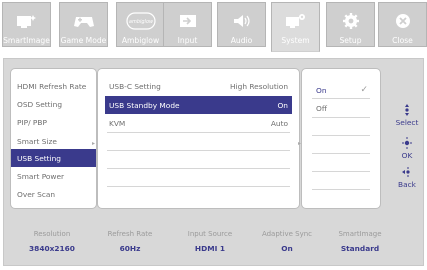  What do you see at coordinates (53, 104) in the screenshot?
I see `menu-item-osd-setting: OSD Setting` at bounding box center [53, 104].